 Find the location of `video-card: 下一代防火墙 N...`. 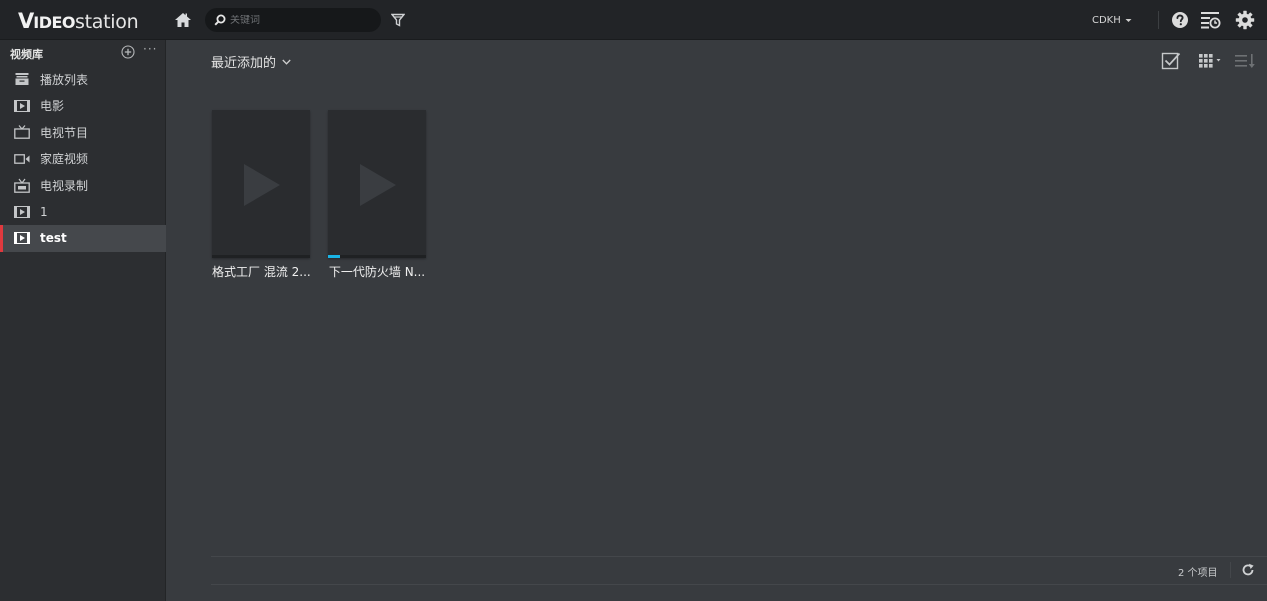

video-card: 下一代防火墙 N... is located at coordinates (377, 195).